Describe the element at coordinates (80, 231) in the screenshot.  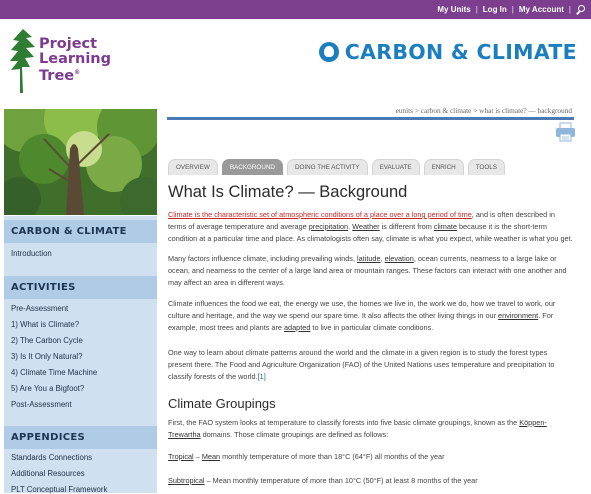
I see `sidebar-heading-carbon-climate: CARBON & CLIMATE` at that location.